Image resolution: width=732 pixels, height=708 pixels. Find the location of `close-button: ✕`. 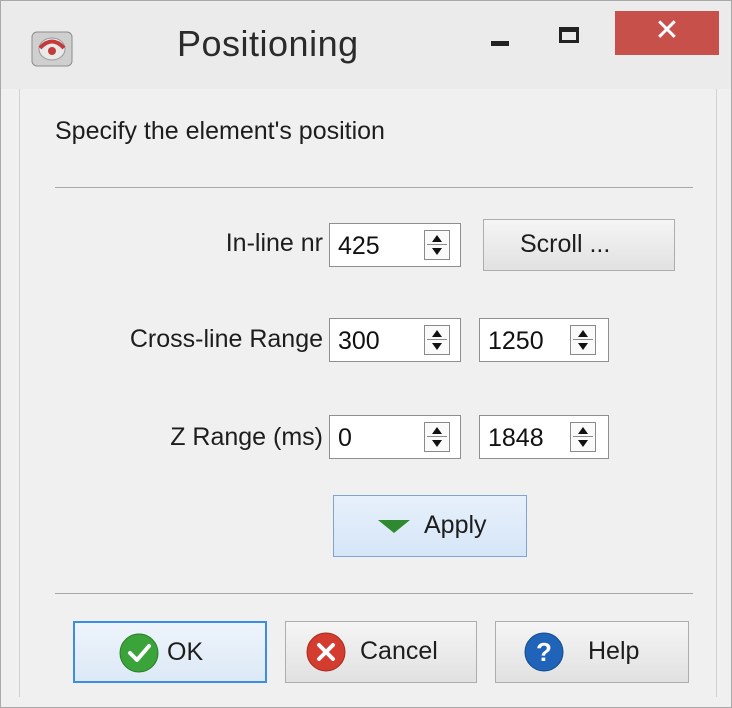

close-button: ✕ is located at coordinates (667, 33).